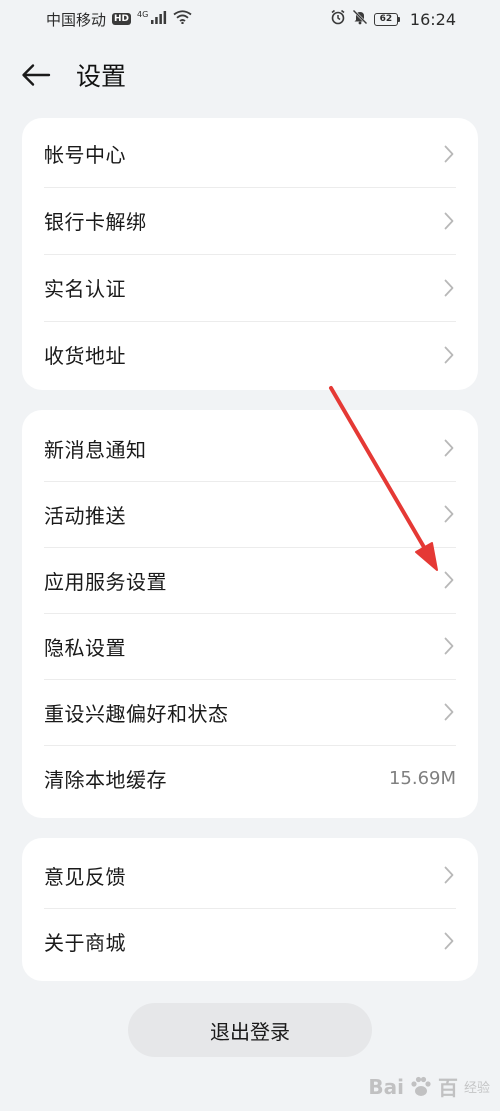 This screenshot has height=1111, width=500. I want to click on row-shipping-address: 收货地址, so click(250, 354).